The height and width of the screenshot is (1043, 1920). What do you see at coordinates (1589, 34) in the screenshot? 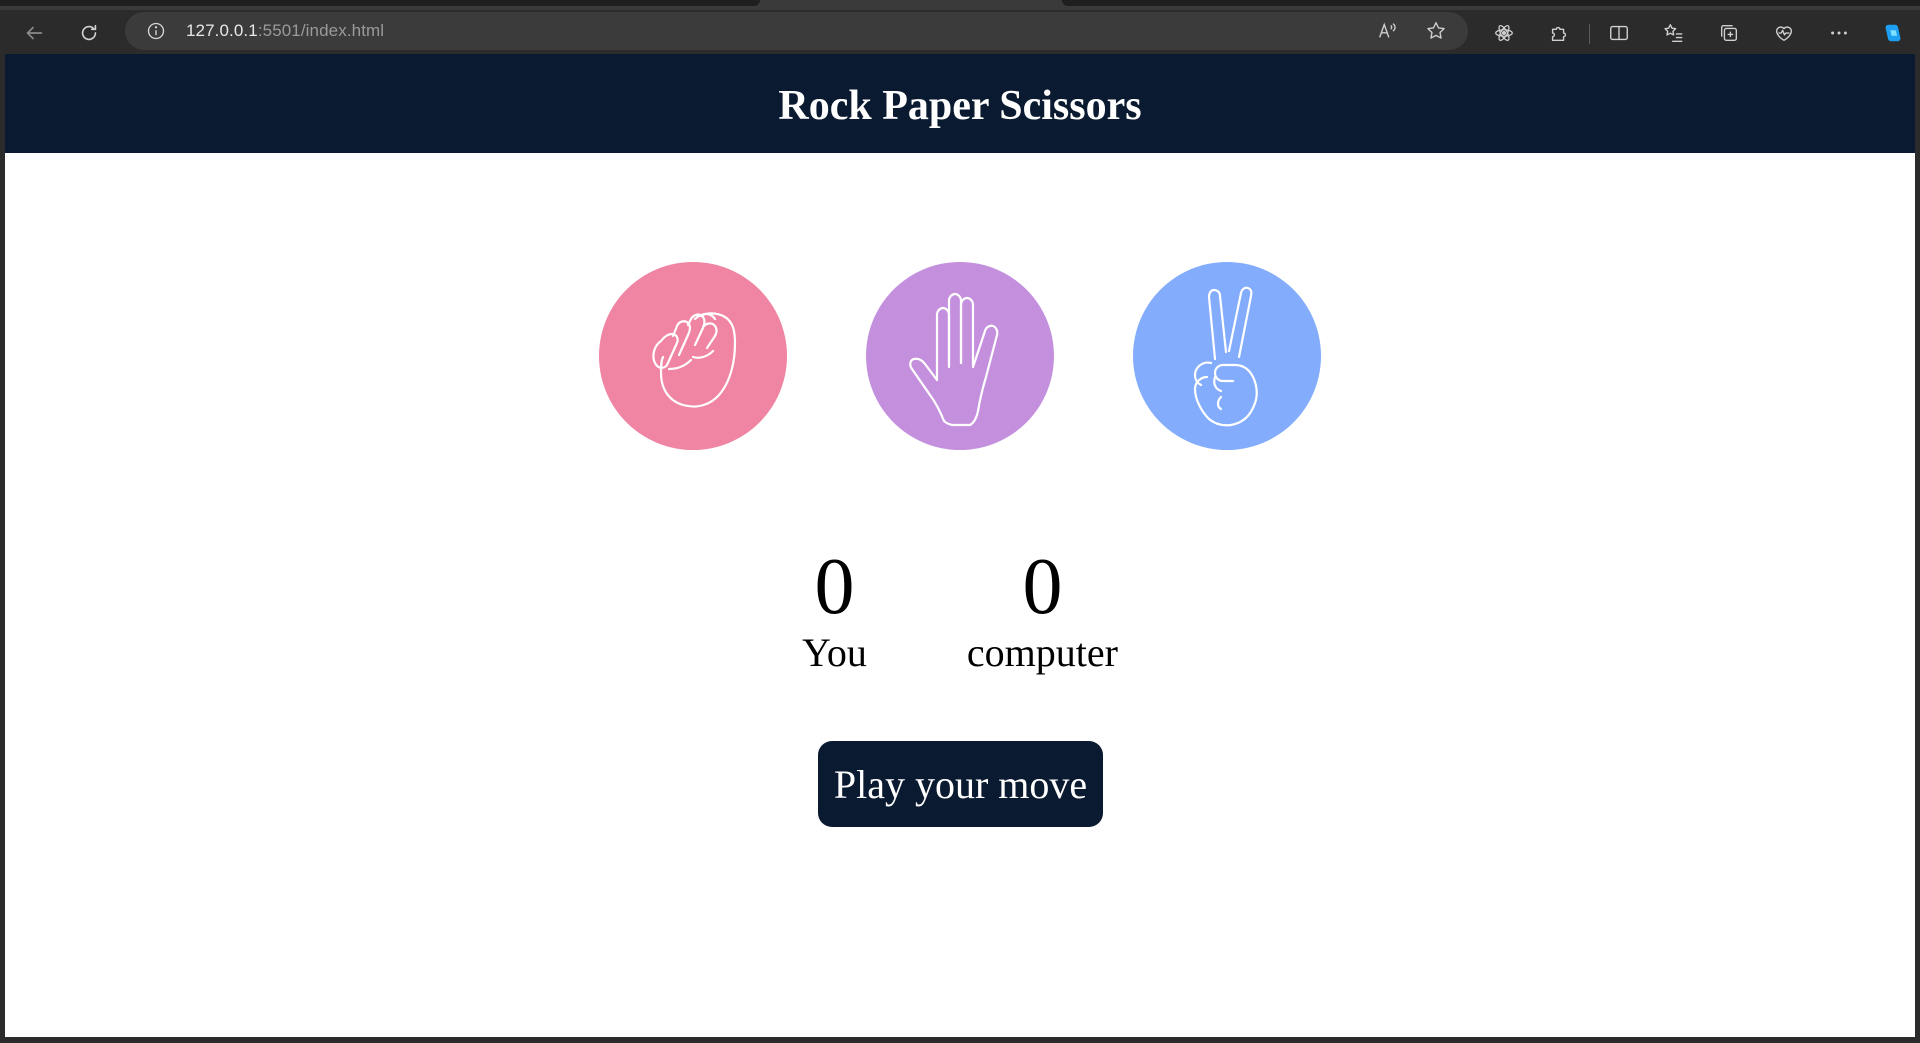
I see `toolbar-divider` at bounding box center [1589, 34].